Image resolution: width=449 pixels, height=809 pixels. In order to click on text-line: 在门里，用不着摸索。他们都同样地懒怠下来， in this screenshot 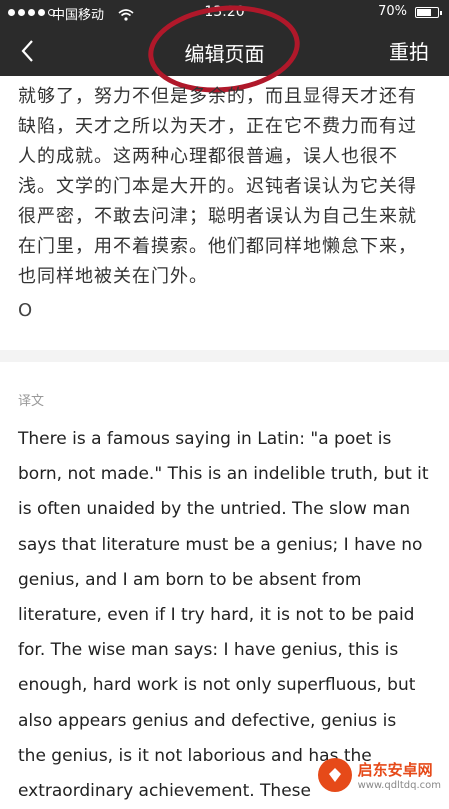, I will do `click(217, 246)`.